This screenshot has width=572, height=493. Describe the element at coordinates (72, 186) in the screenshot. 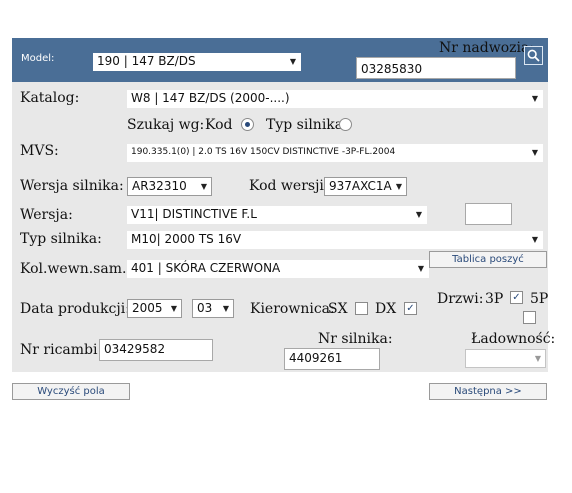

I see `engine-version-label: Wersja silnika:` at that location.